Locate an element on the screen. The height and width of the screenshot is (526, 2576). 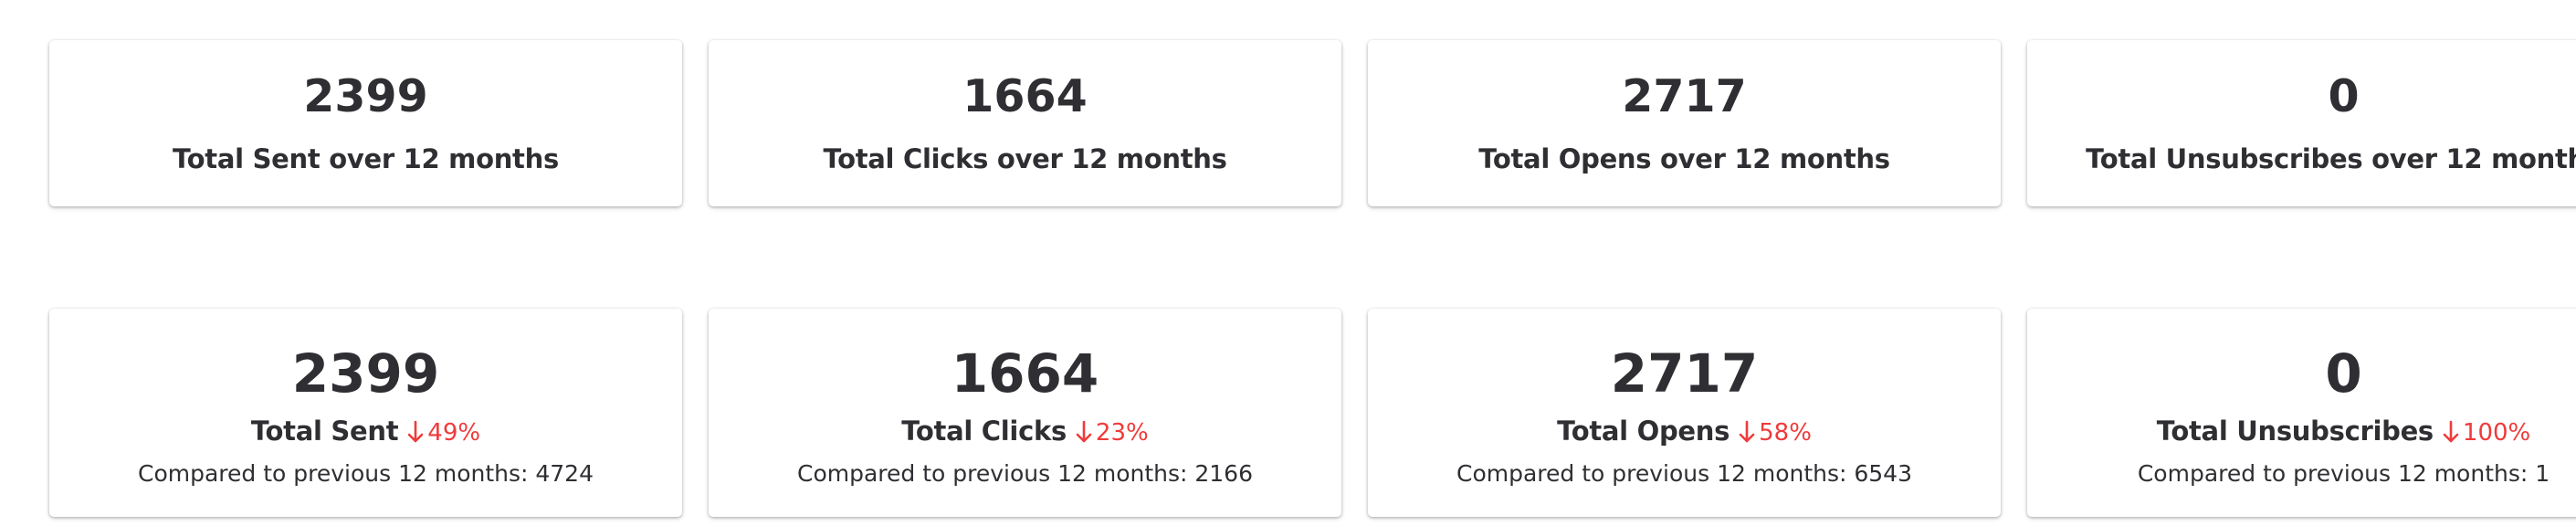
stat-label-line: Total Sent 49% is located at coordinates (365, 433).